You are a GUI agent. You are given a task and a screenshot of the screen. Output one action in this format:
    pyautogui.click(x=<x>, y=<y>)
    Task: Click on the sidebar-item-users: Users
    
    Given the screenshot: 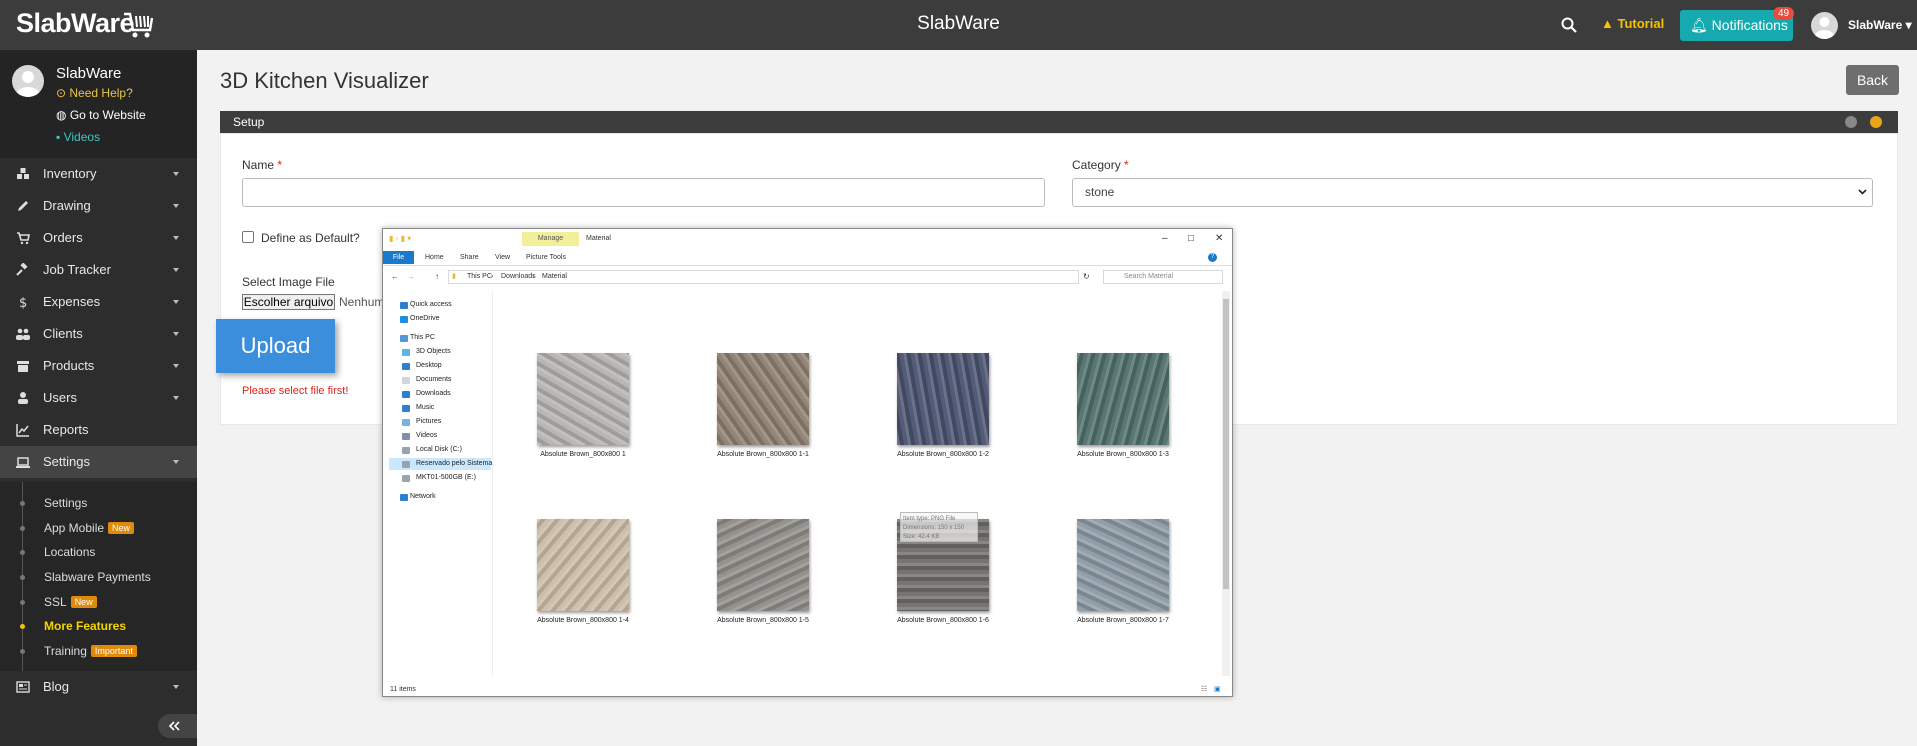 What is the action you would take?
    pyautogui.click(x=98, y=398)
    